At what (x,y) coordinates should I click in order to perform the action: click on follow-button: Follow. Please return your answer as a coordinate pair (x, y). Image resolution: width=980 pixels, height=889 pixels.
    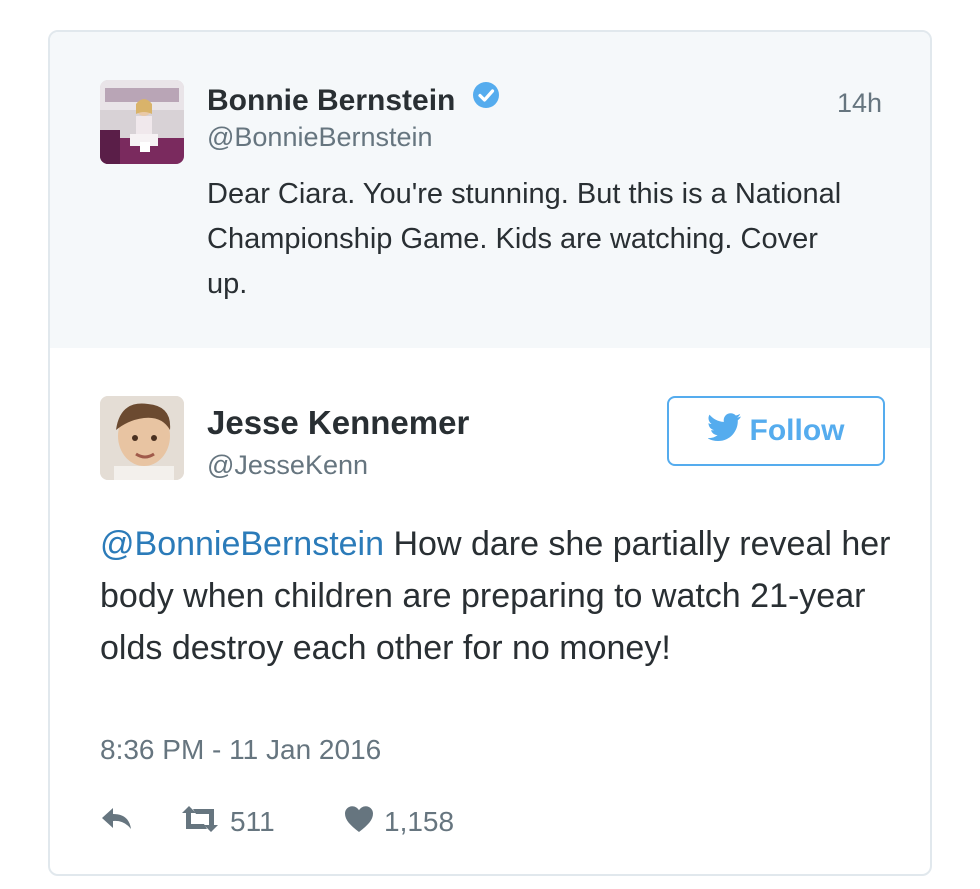
    Looking at the image, I should click on (776, 431).